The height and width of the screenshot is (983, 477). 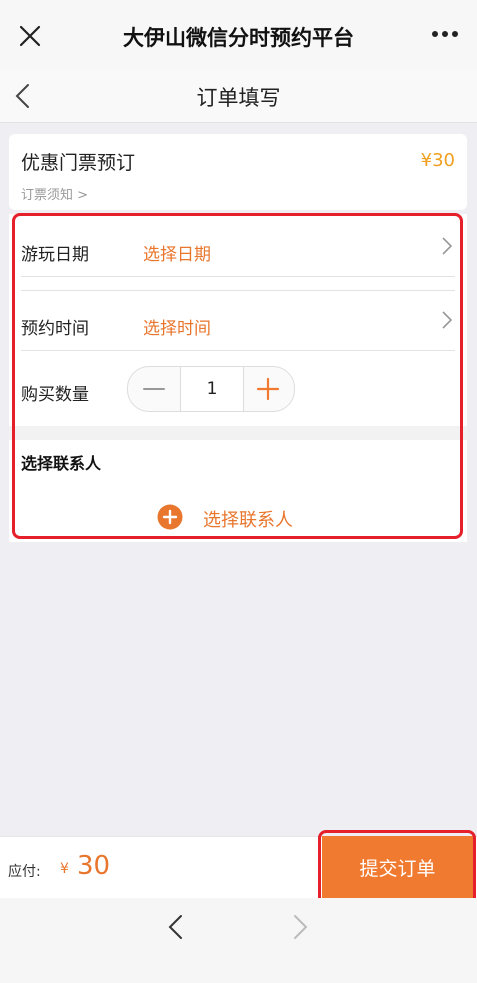 I want to click on ticket-card: 优惠门票预订 ¥30 订票须知 >, so click(x=238, y=172).